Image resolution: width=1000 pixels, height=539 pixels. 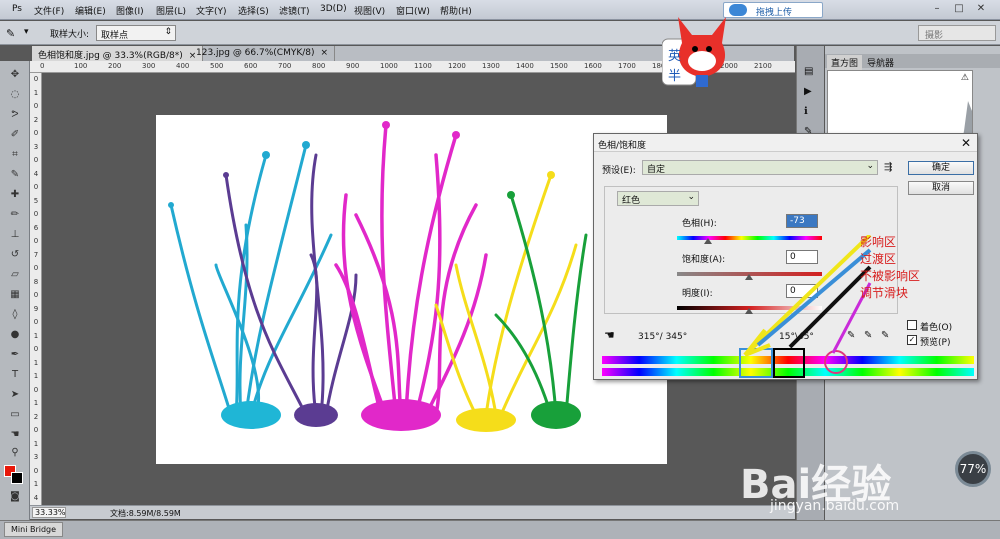 What do you see at coordinates (885, 335) in the screenshot?
I see `eyedropper-minus-icon: ✎` at bounding box center [885, 335].